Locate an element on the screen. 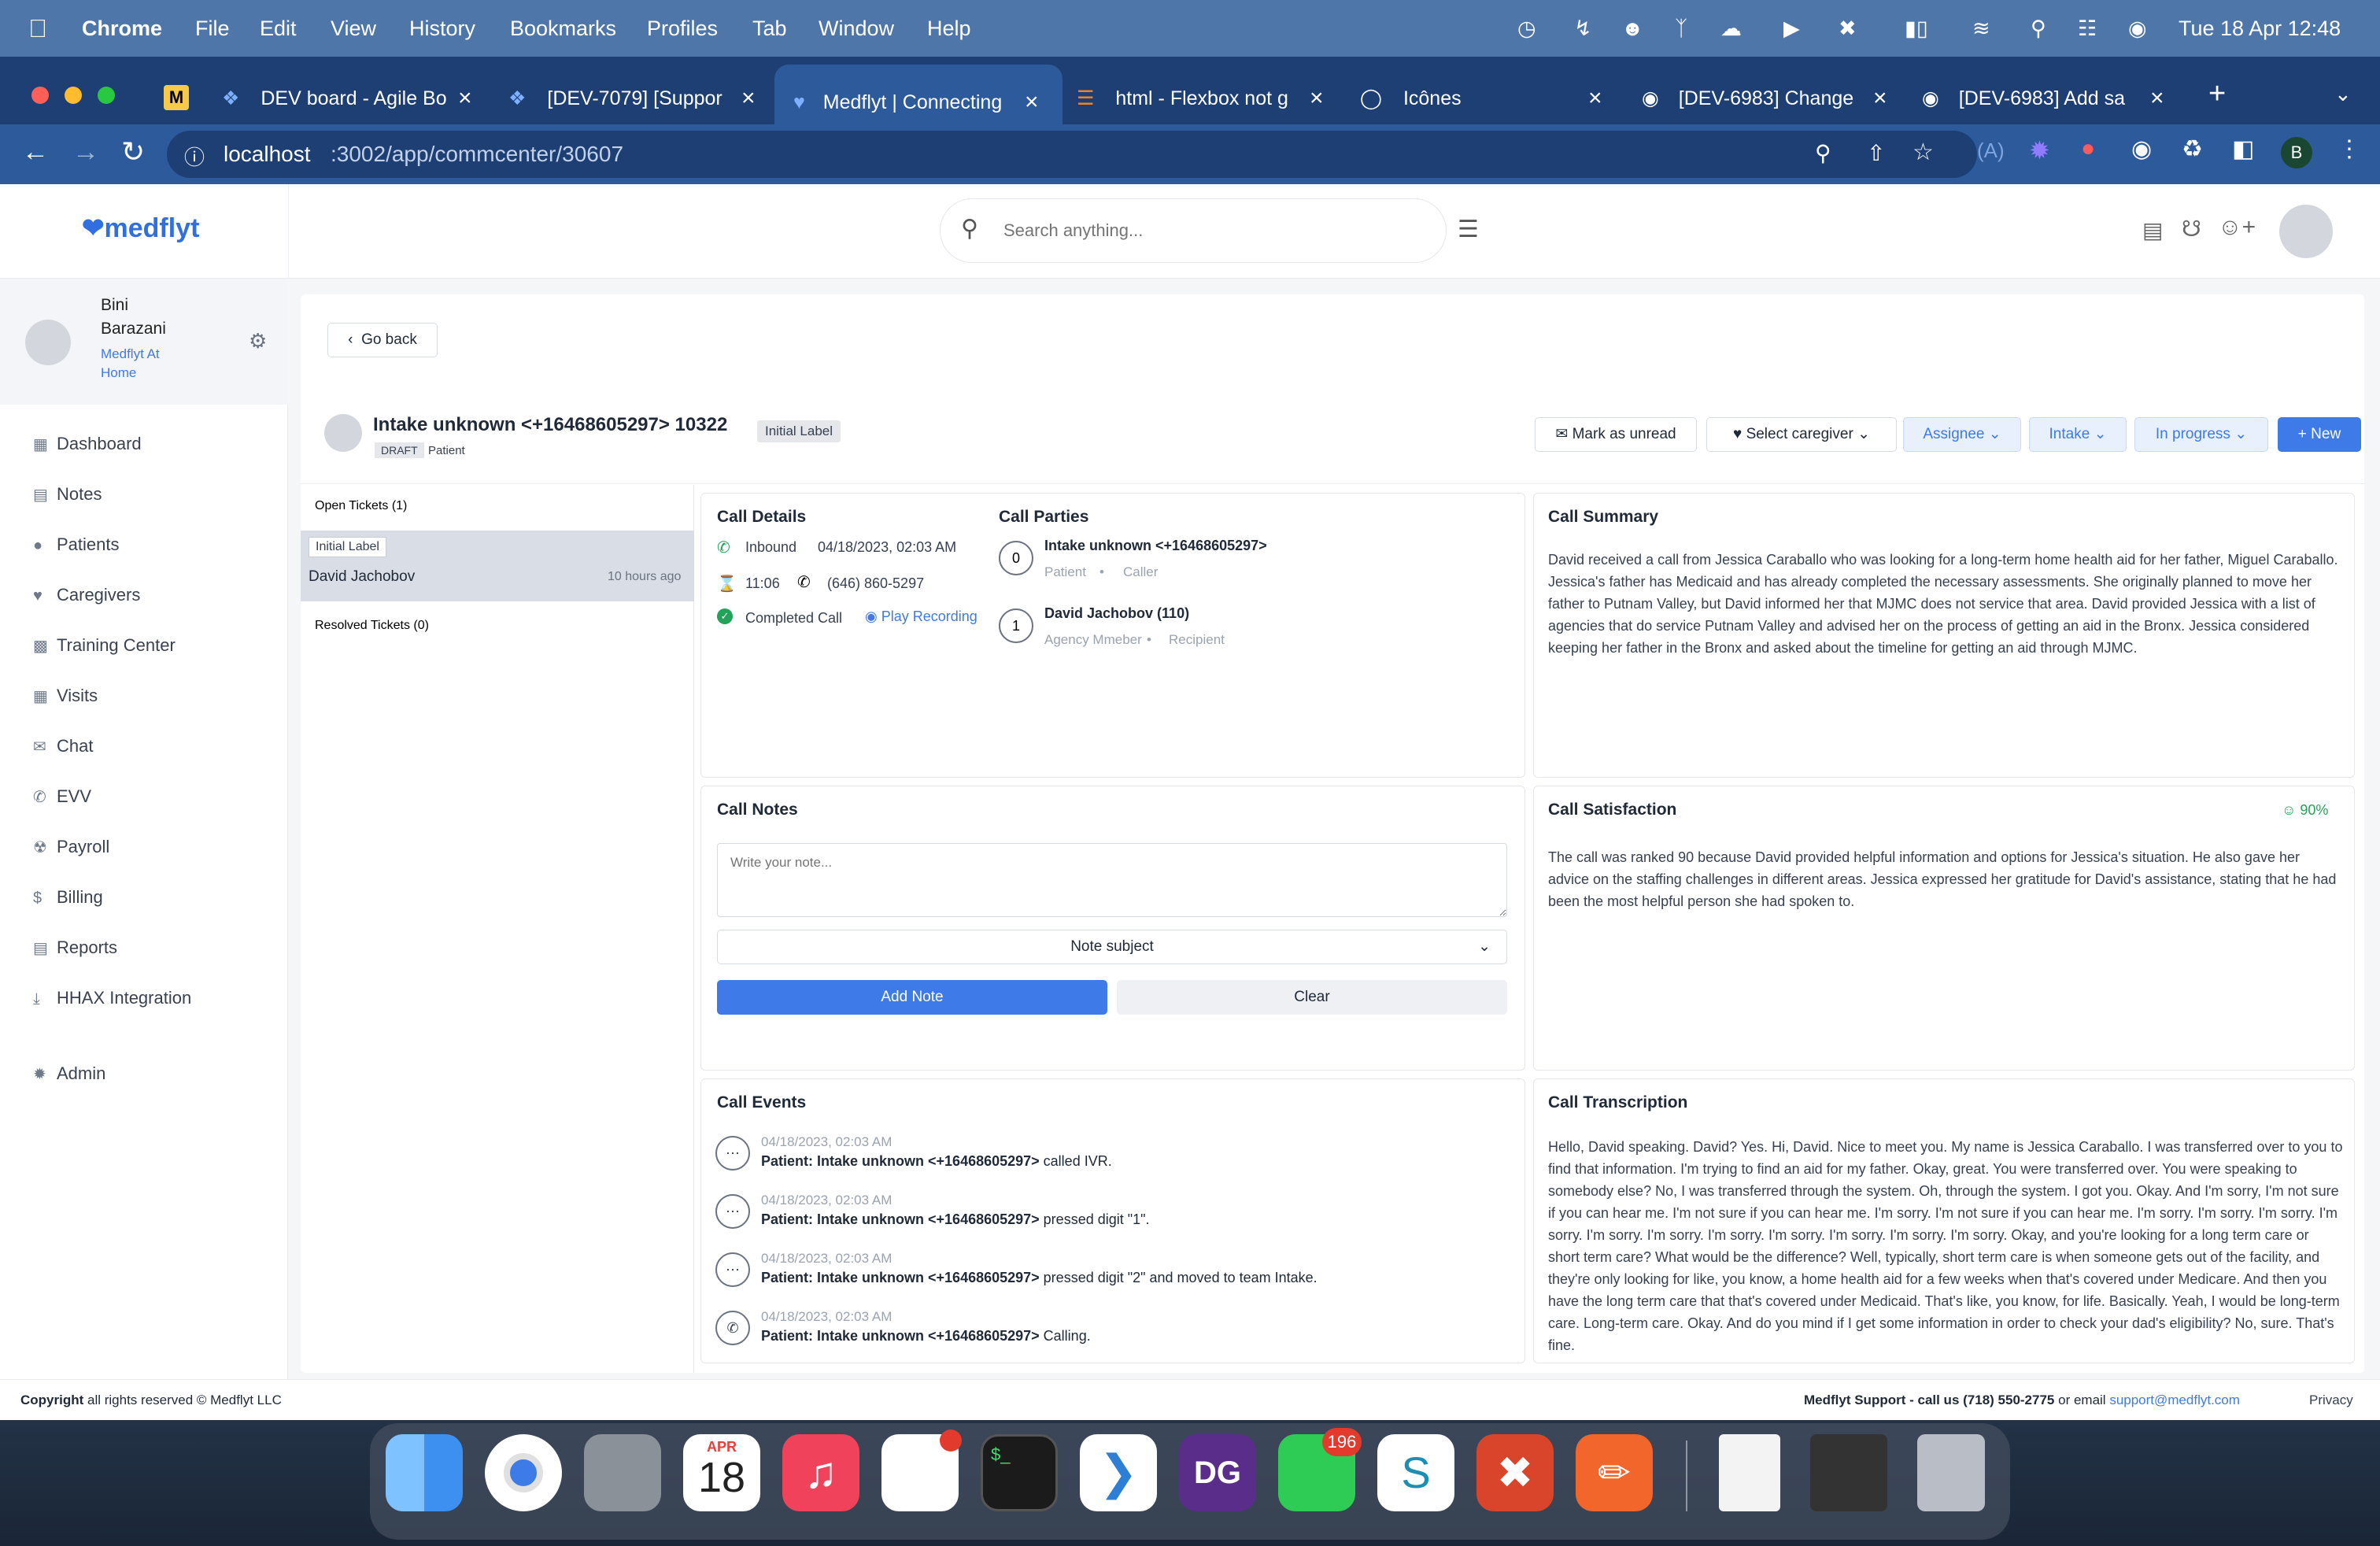  screenshot-icon is located at coordinates (1848, 1472).